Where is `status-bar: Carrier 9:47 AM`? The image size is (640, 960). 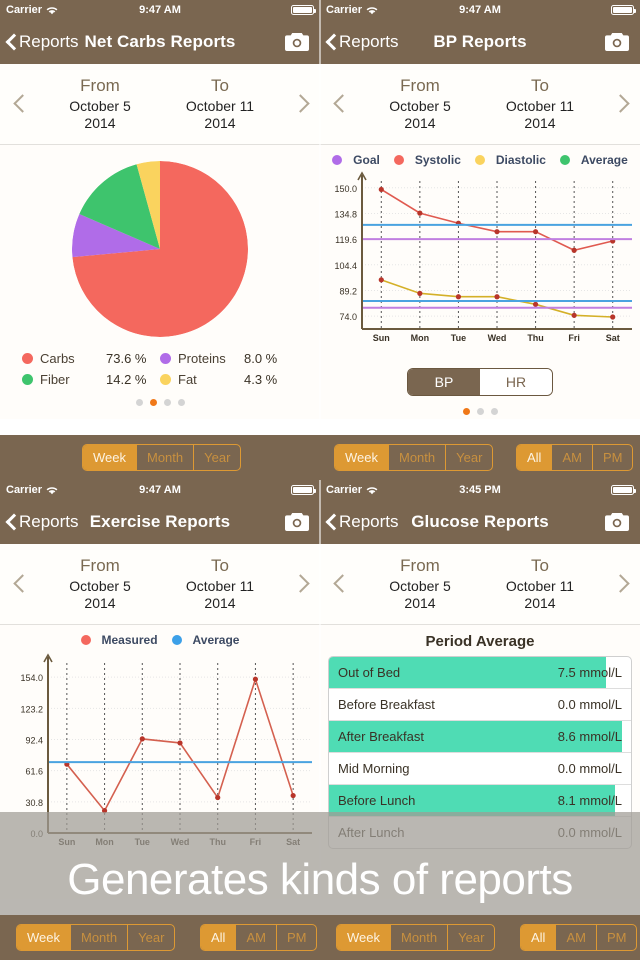
status-bar: Carrier 9:47 AM is located at coordinates (160, 490).